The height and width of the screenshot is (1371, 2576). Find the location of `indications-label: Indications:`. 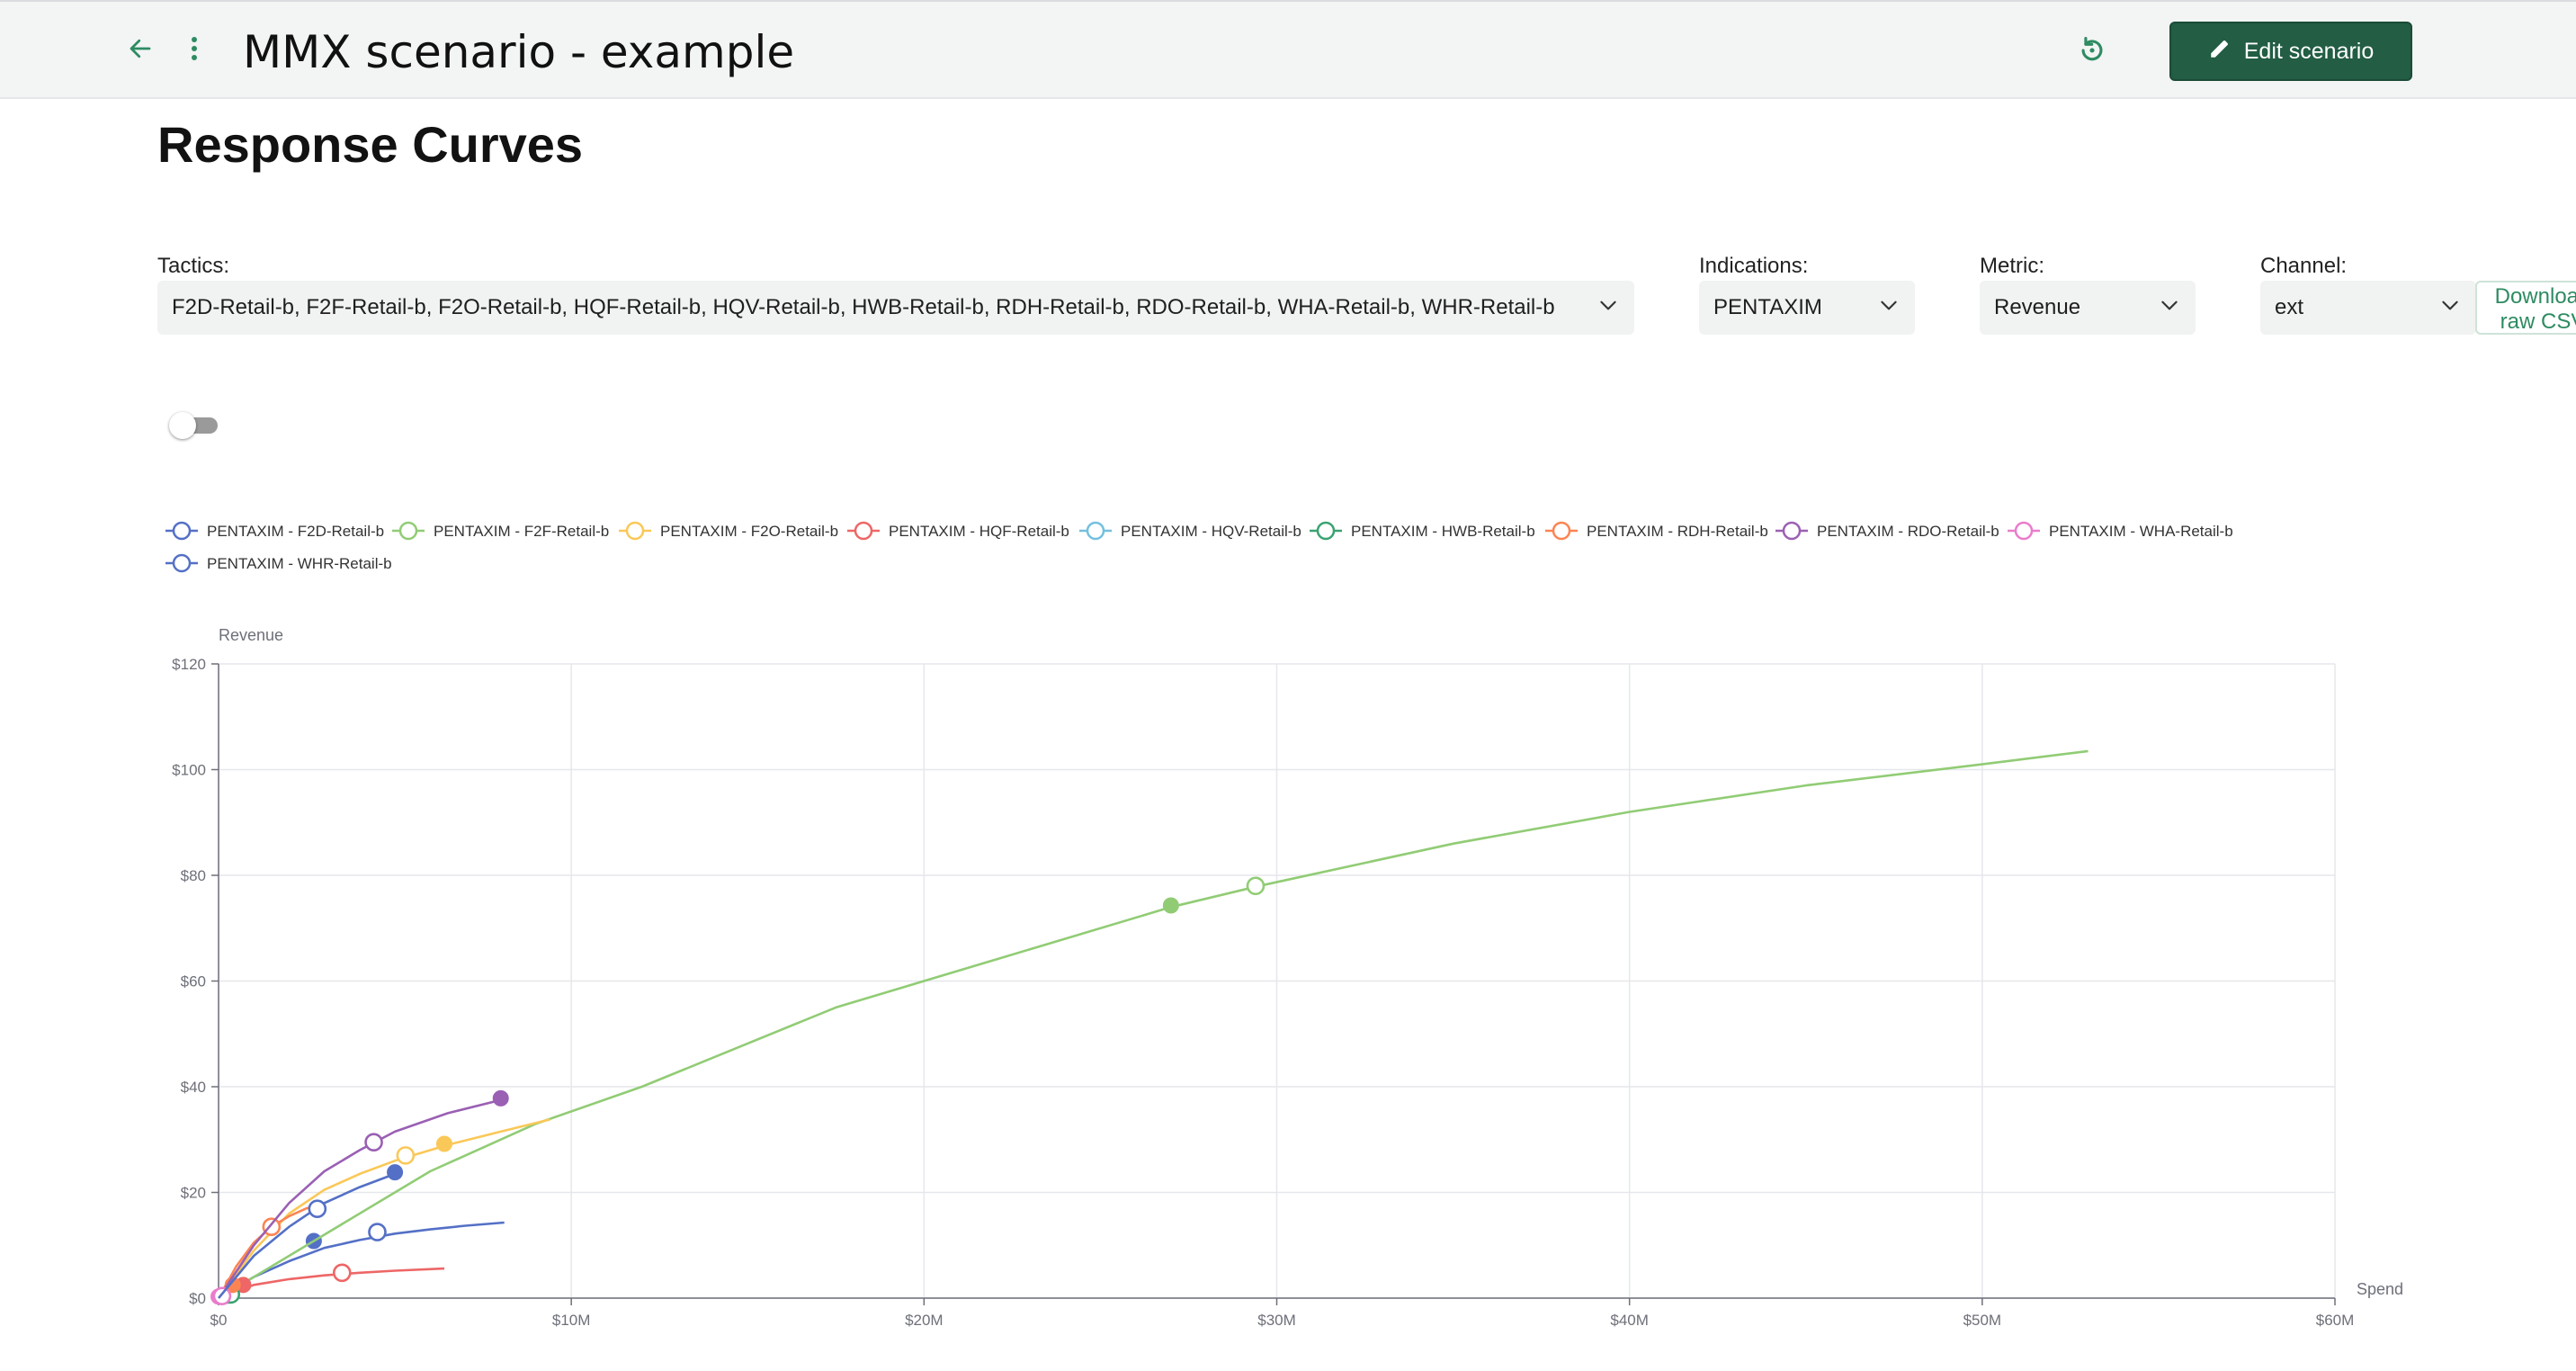

indications-label: Indications: is located at coordinates (1754, 266).